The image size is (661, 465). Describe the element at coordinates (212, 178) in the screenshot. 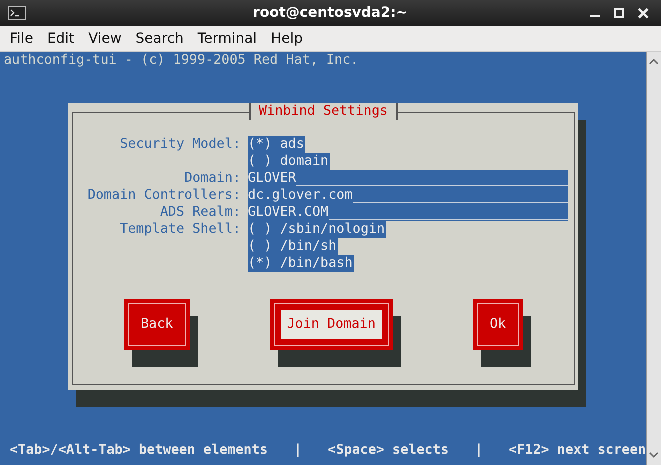

I see `field-label: Domain:` at that location.